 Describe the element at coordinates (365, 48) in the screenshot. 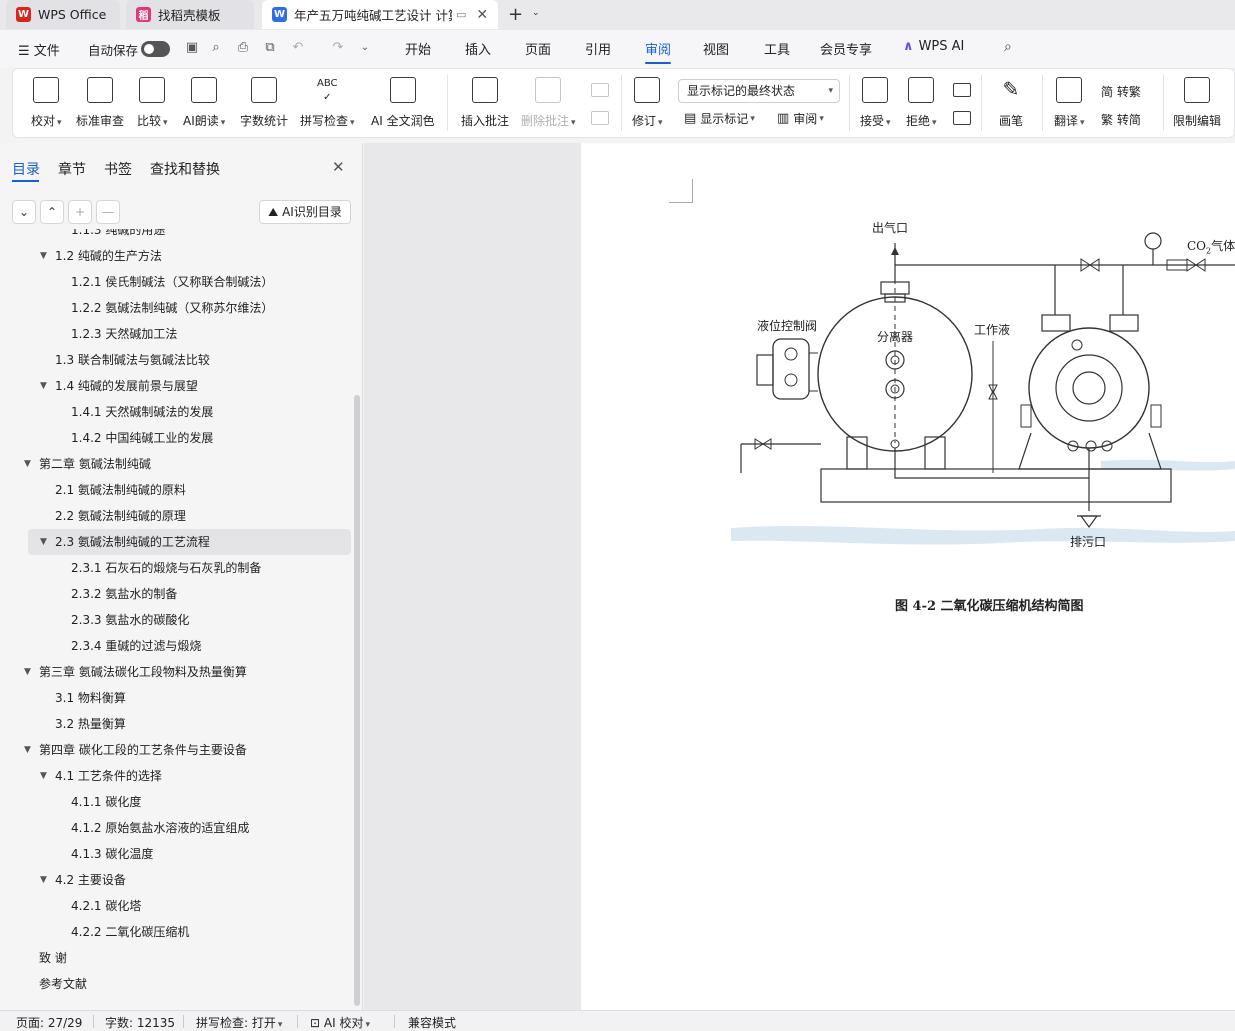

I see `more-chevron-icon: ⌄` at that location.